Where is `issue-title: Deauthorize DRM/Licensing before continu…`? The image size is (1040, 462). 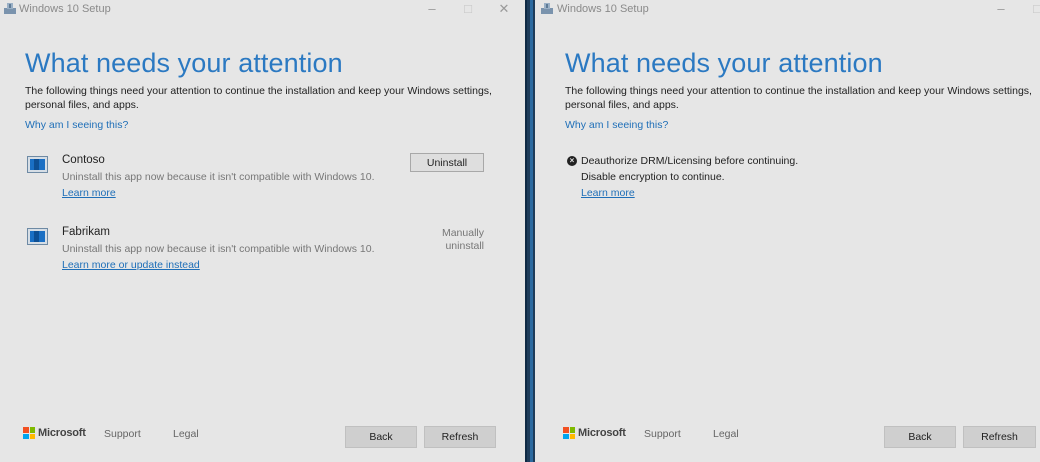
issue-title: Deauthorize DRM/Licensing before continu… is located at coordinates (690, 161).